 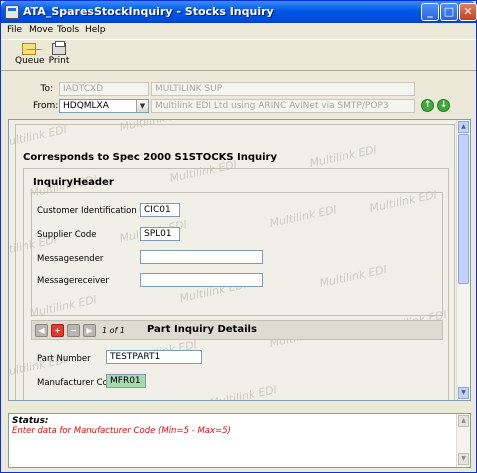 I want to click on menu-move: Move, so click(x=41, y=30).